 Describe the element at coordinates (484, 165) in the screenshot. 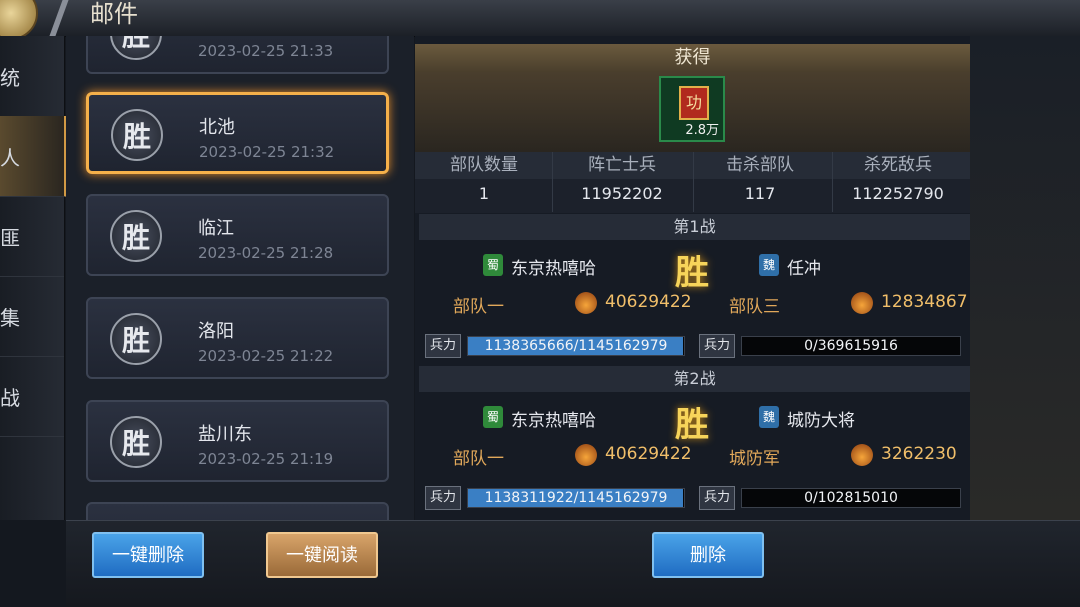

I see `stat-header: 部队数量` at that location.